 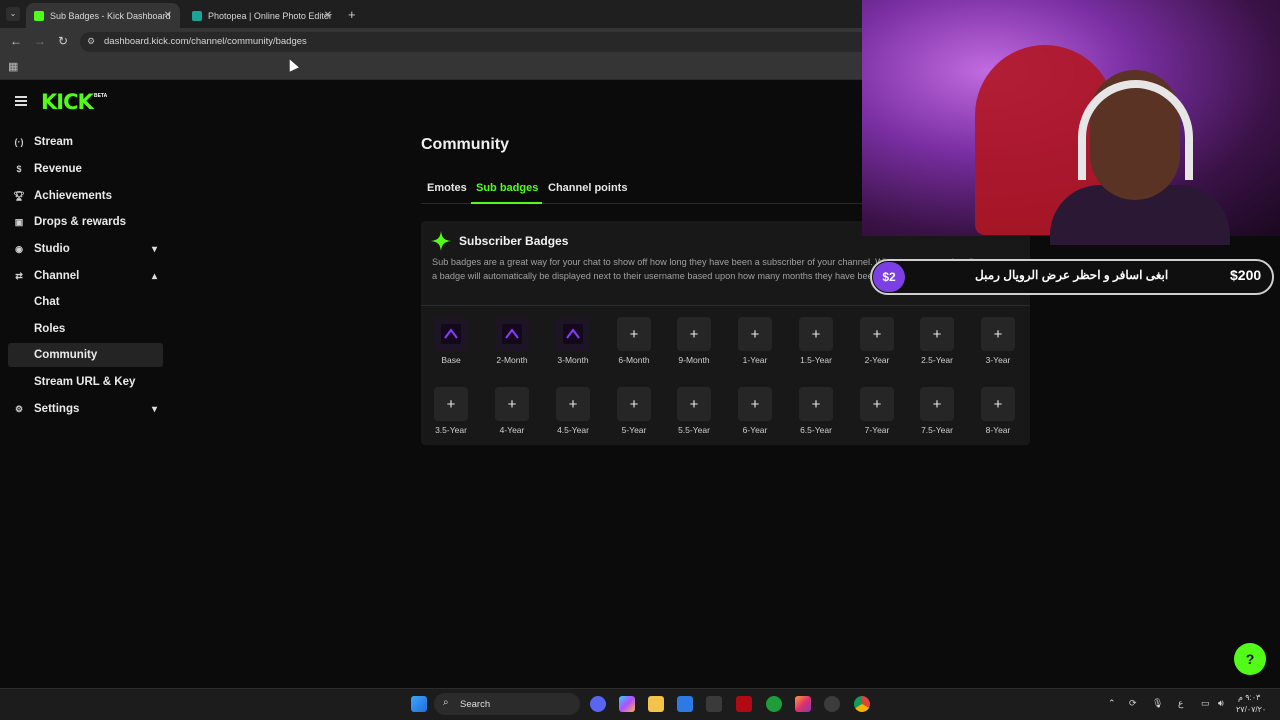 What do you see at coordinates (694, 430) in the screenshot?
I see `badge-label: 5.5-Year` at bounding box center [694, 430].